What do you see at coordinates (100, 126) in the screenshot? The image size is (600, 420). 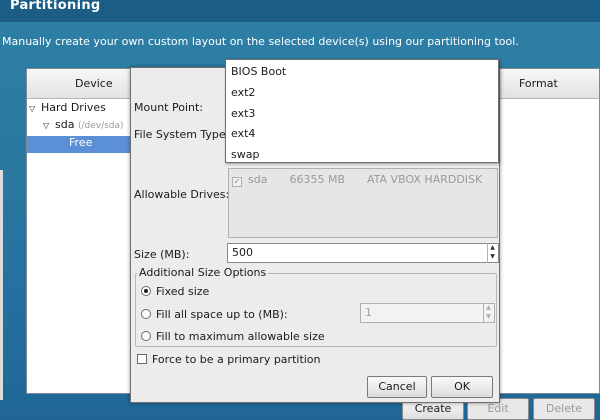 I see `tree-row-sublabel: (/dev/sda)` at bounding box center [100, 126].